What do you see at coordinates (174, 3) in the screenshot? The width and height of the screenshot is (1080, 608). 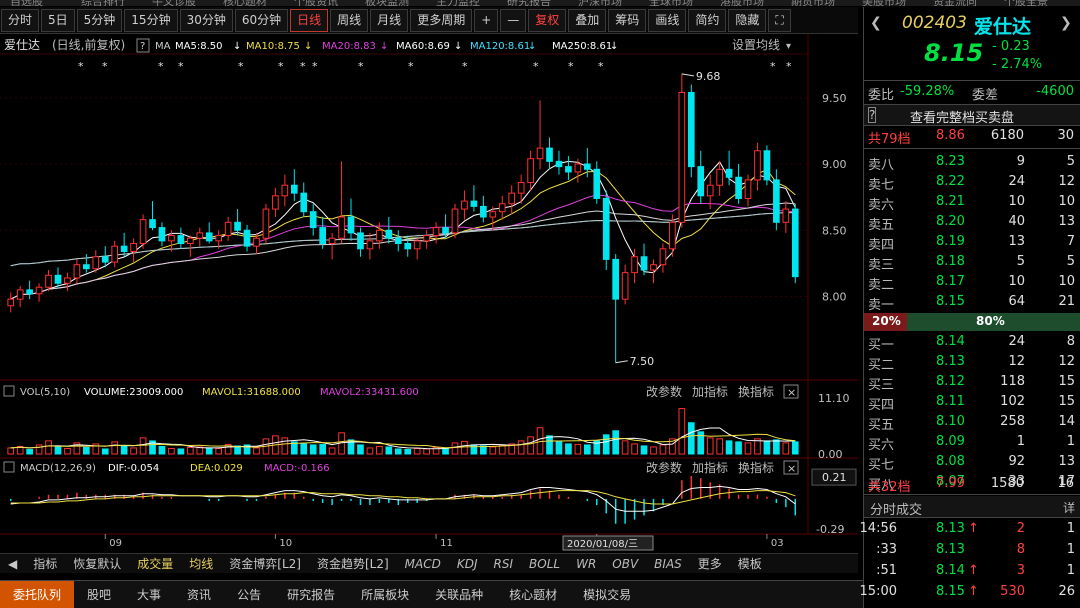 I see `top-menu-item: 牛叉诊股` at bounding box center [174, 3].